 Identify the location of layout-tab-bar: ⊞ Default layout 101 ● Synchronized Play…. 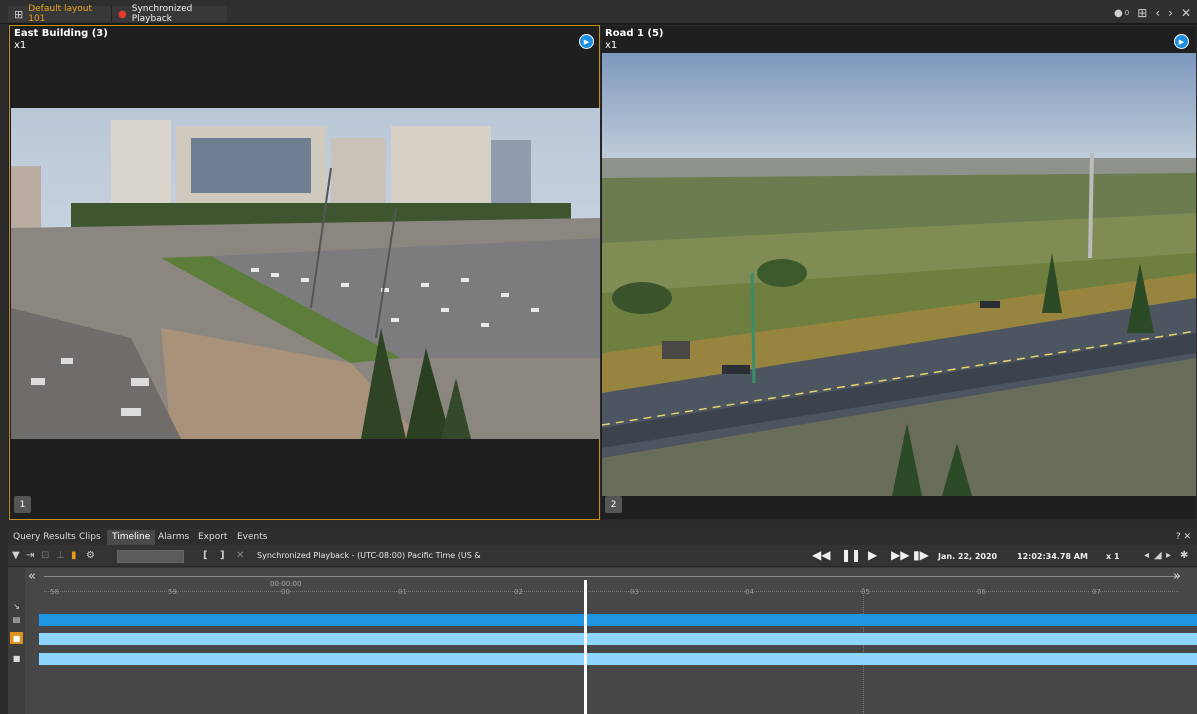
(598, 12).